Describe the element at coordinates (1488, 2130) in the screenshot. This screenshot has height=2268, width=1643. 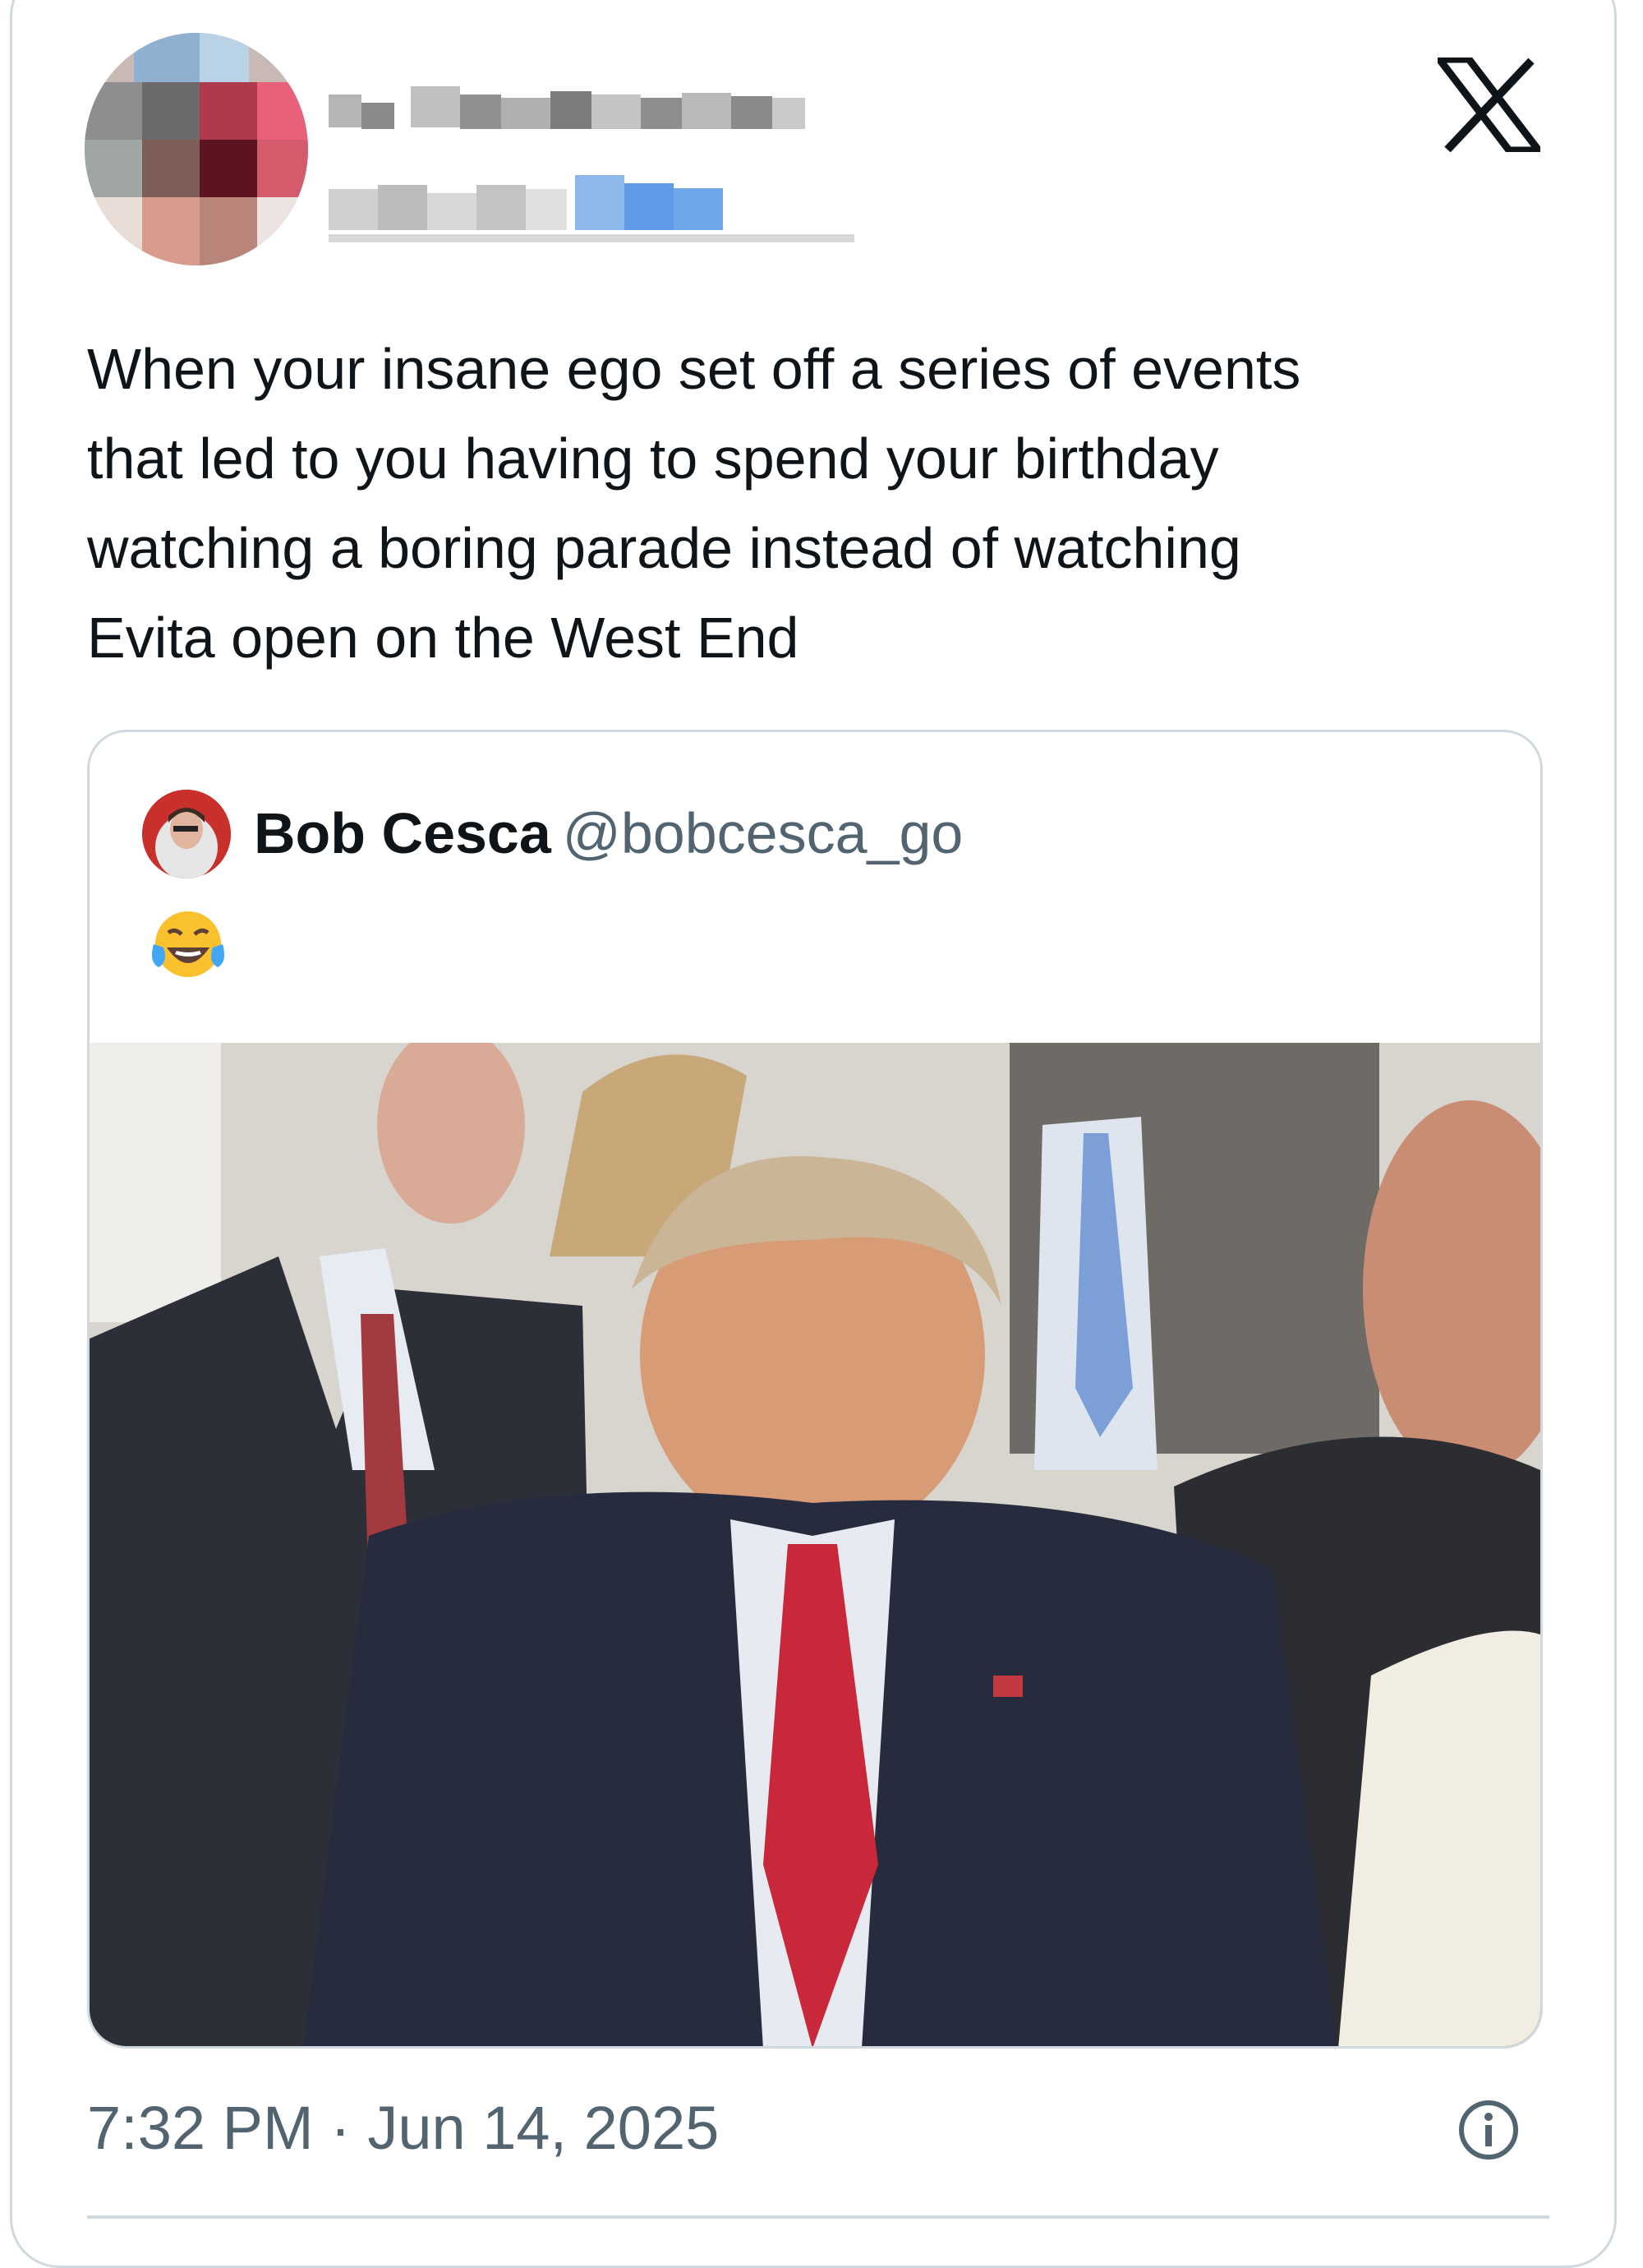
I see `info-icon` at that location.